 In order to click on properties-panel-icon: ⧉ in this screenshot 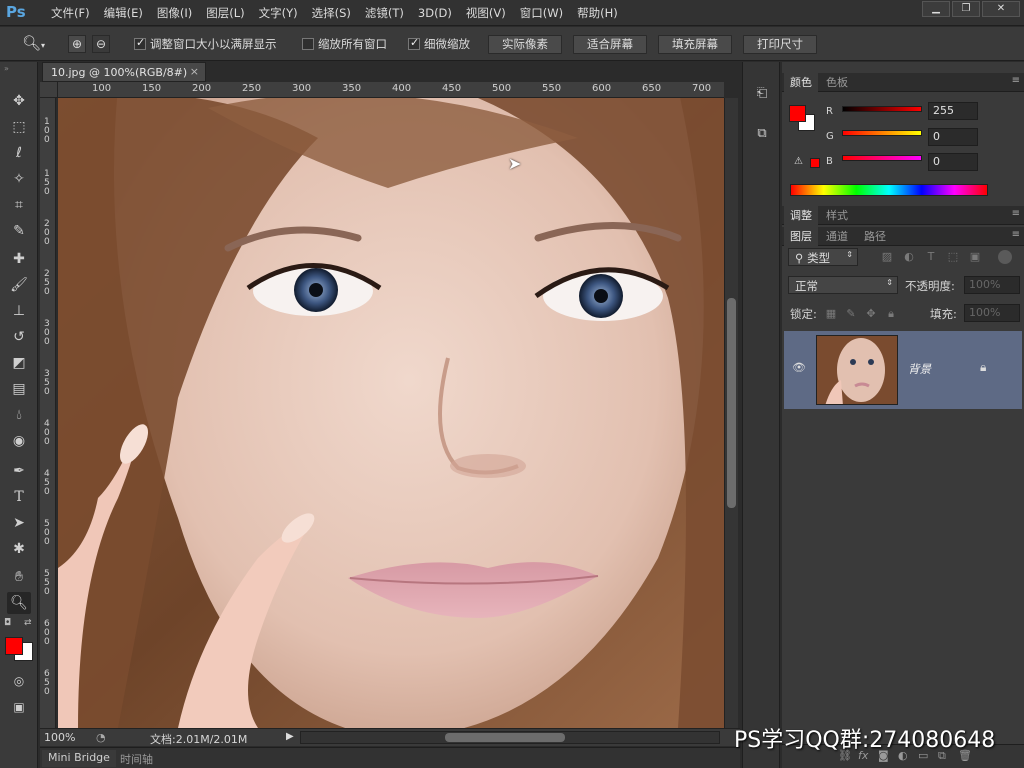, I will do `click(762, 136)`.